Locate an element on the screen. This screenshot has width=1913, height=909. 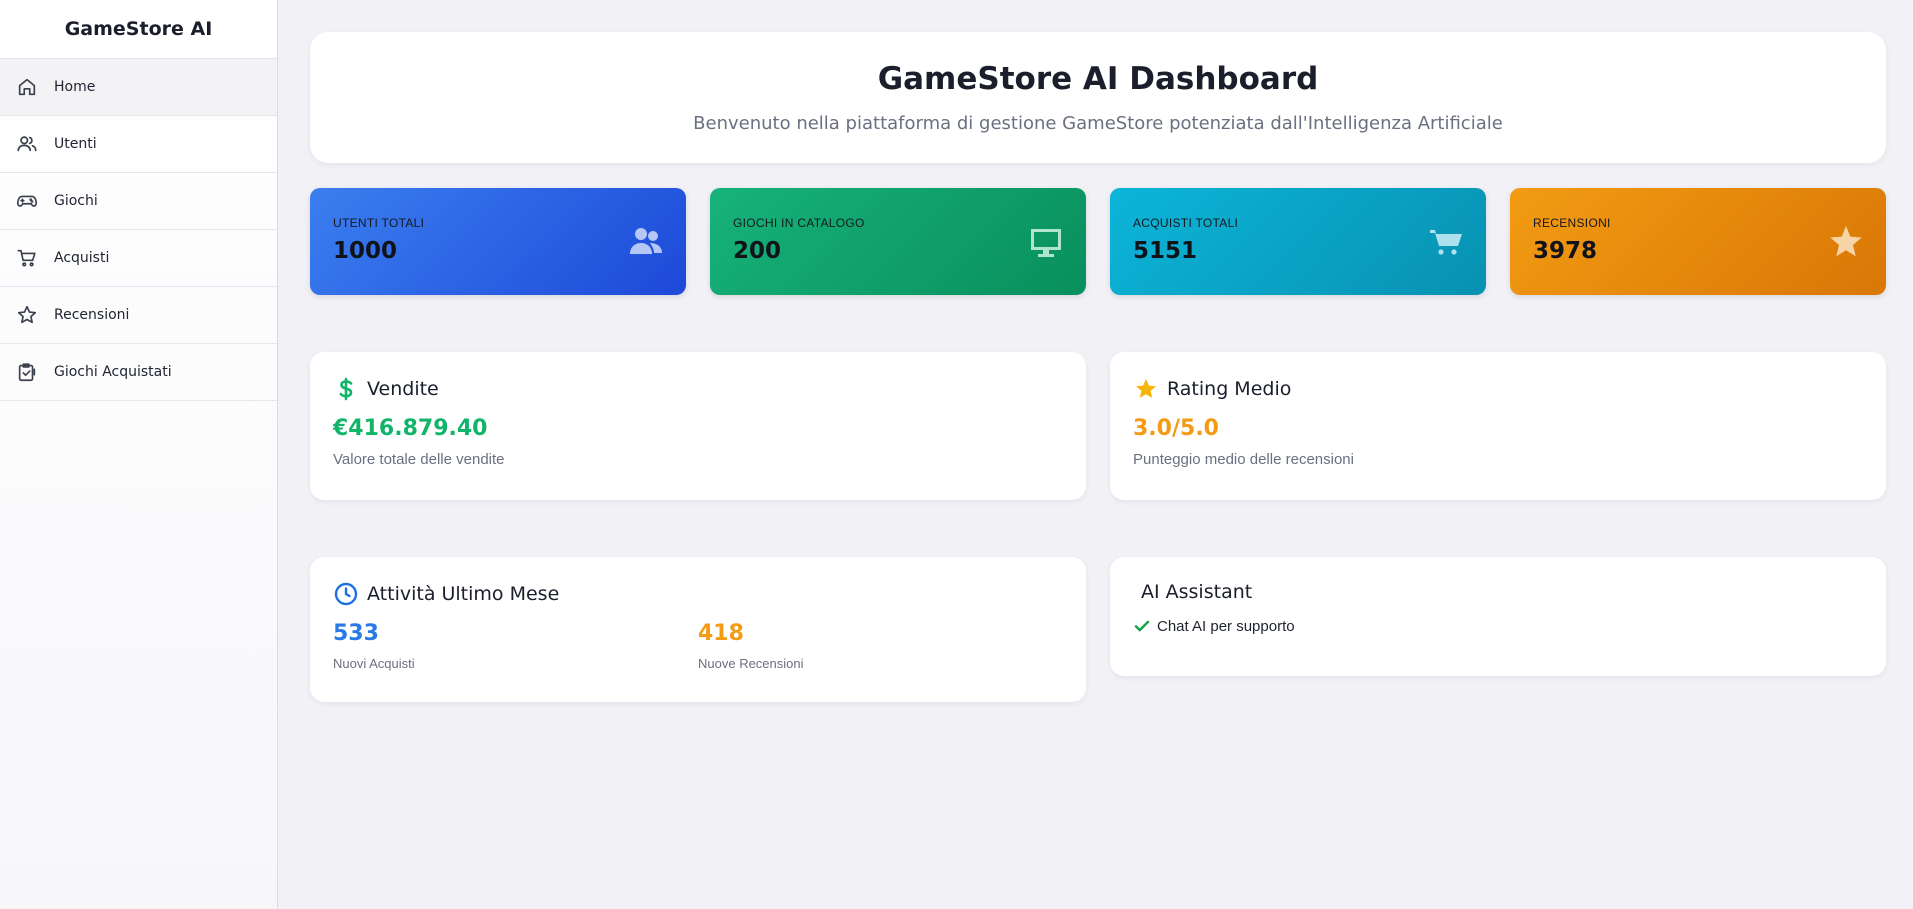
assistant-feature-text: Chat AI per supporto is located at coordinates (1226, 626).